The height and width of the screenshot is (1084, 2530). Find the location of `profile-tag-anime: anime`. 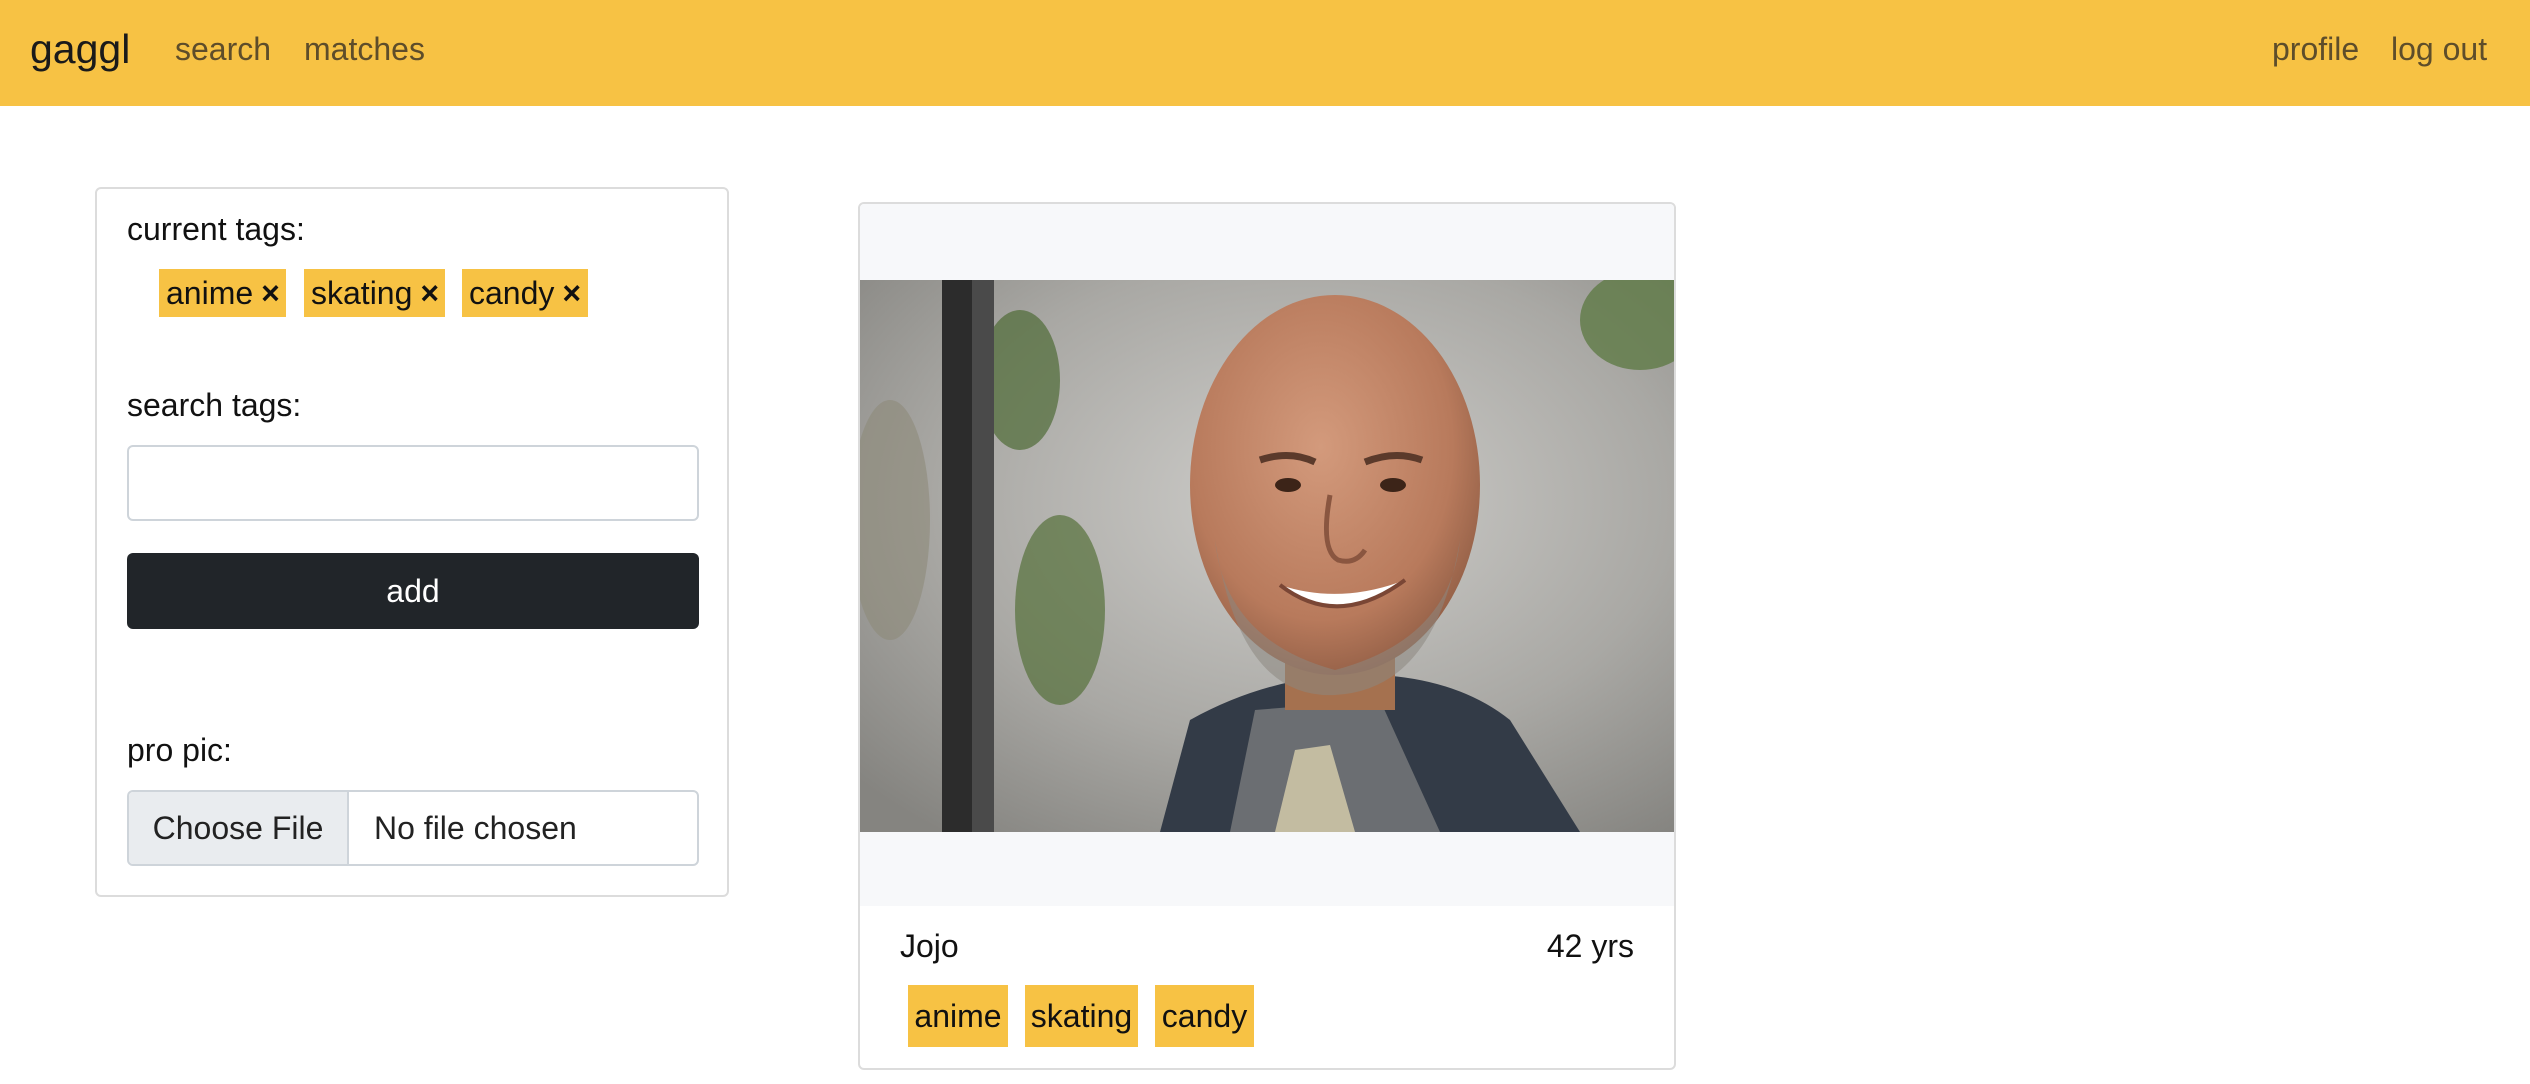

profile-tag-anime: anime is located at coordinates (958, 1016).